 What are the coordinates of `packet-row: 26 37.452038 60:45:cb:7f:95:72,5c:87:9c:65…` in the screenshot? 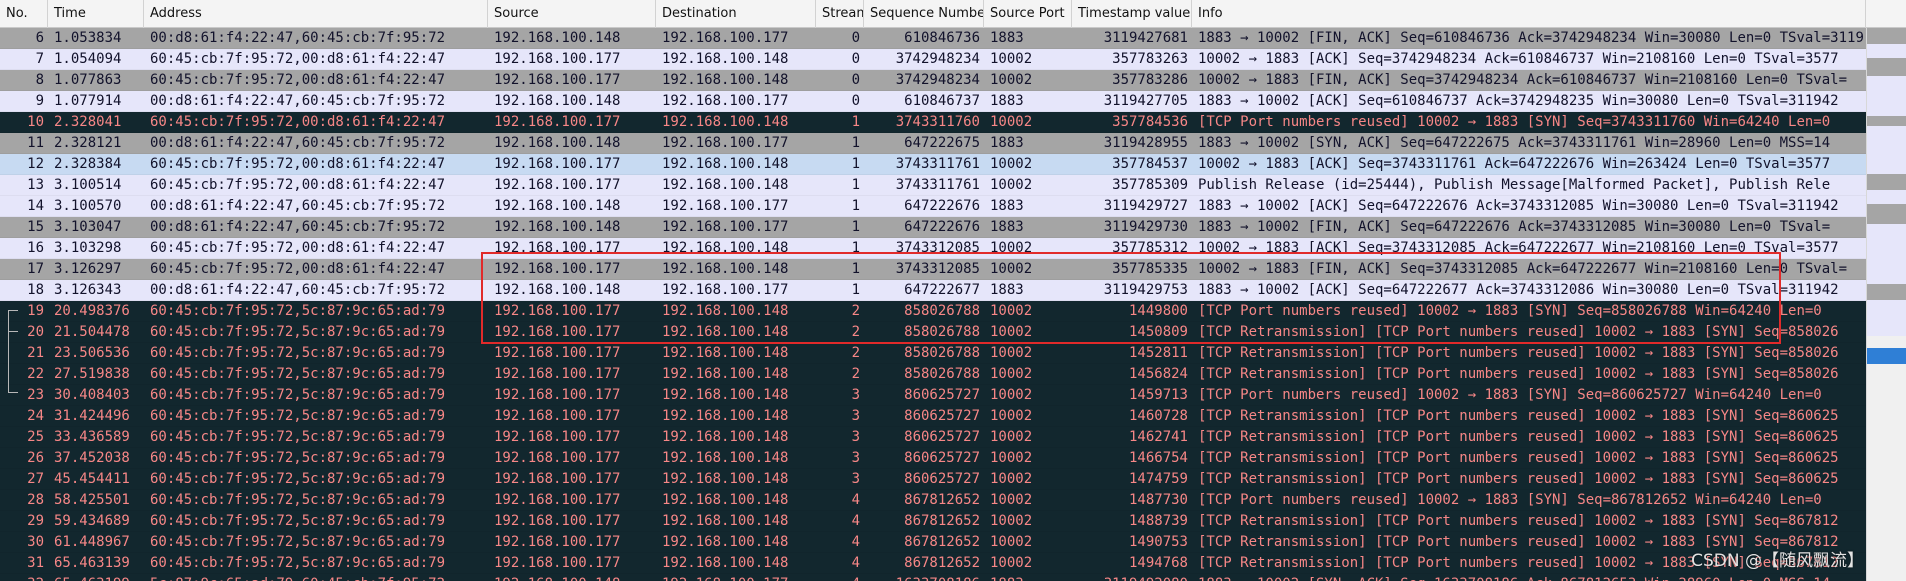 It's located at (933, 458).